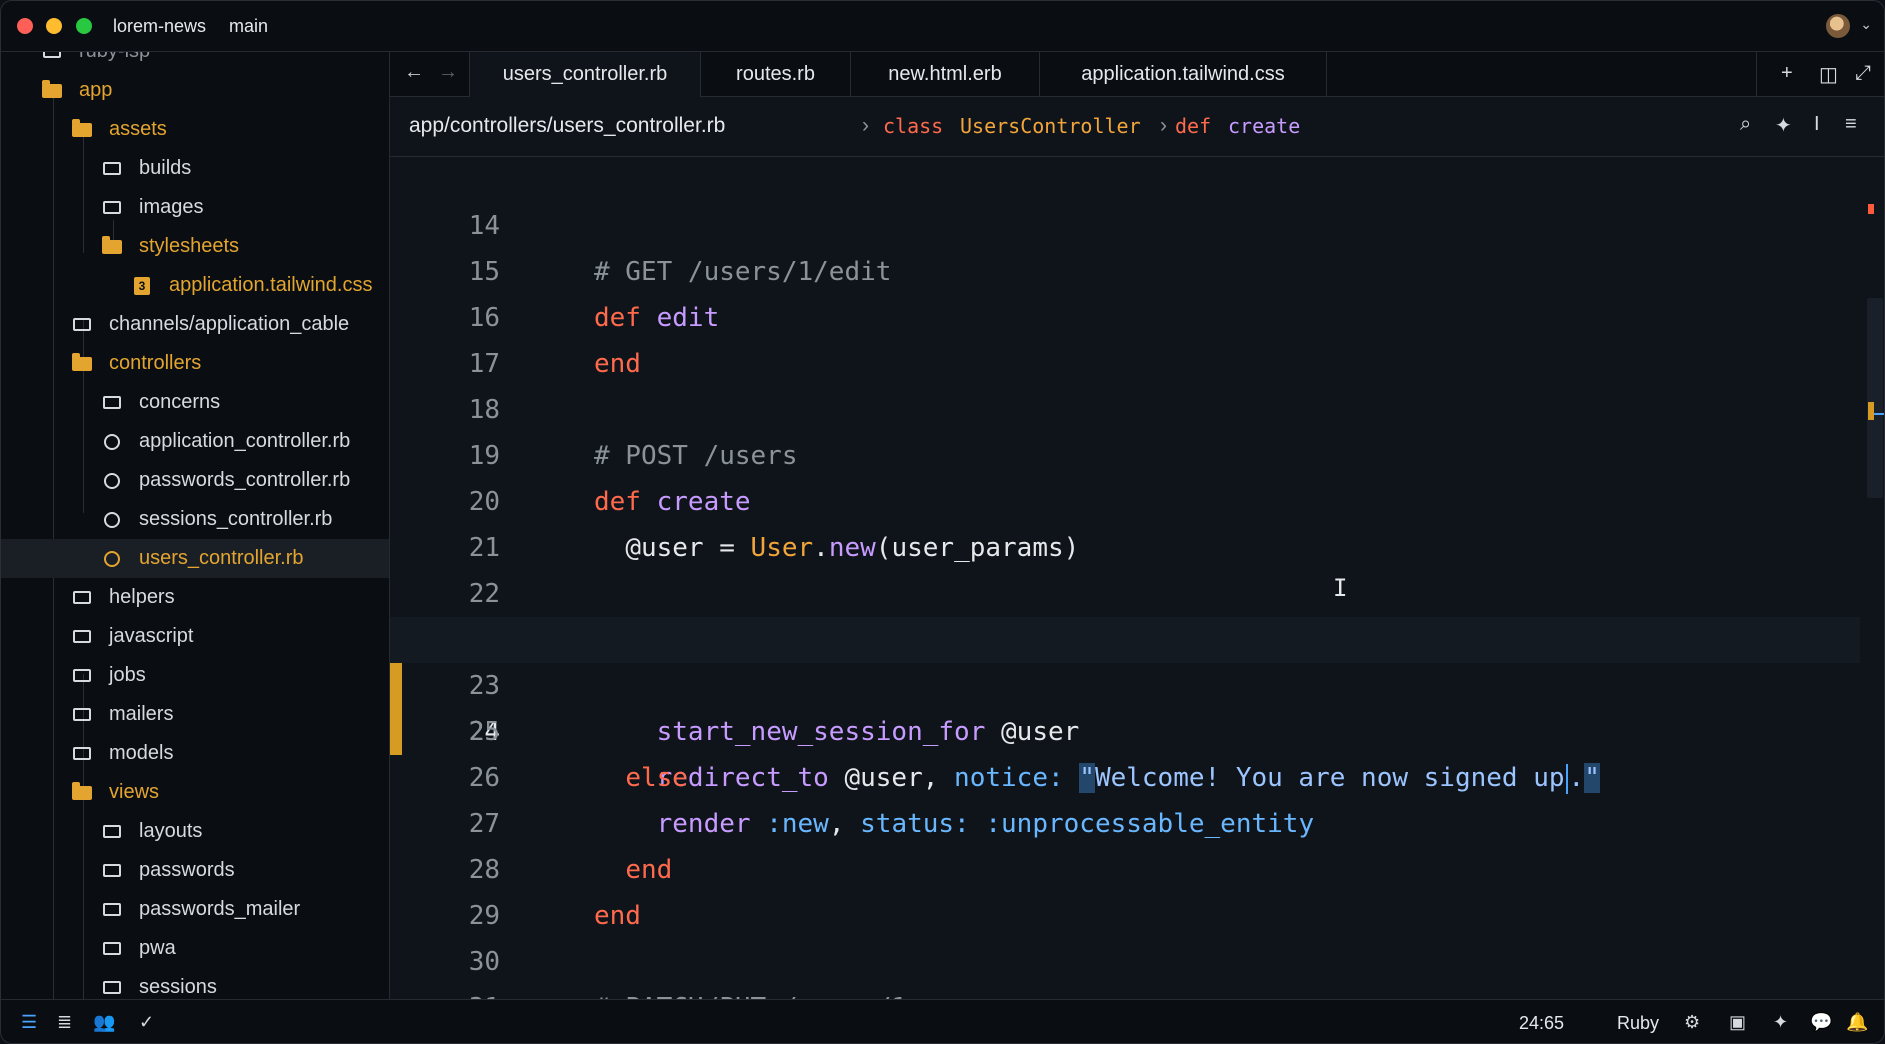 The width and height of the screenshot is (1885, 1044). What do you see at coordinates (195, 636) in the screenshot?
I see `tree-item: javascript` at bounding box center [195, 636].